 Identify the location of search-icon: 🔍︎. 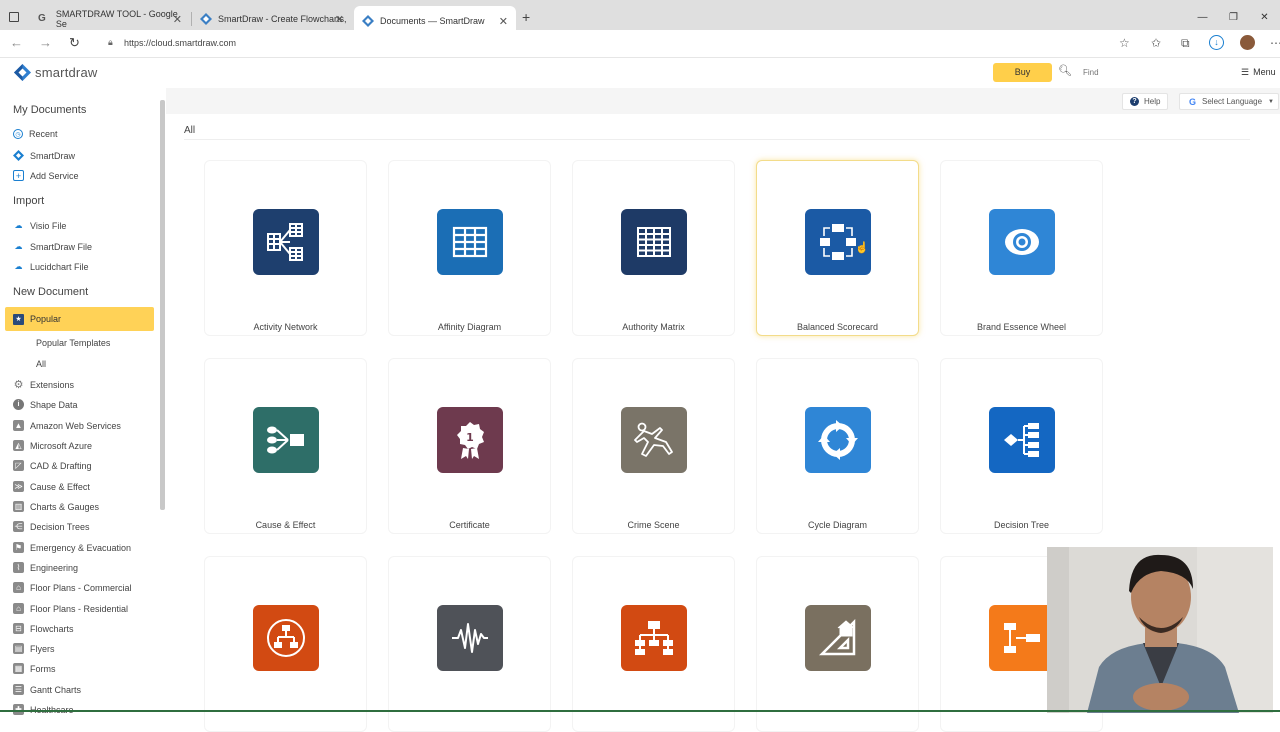
(1065, 70).